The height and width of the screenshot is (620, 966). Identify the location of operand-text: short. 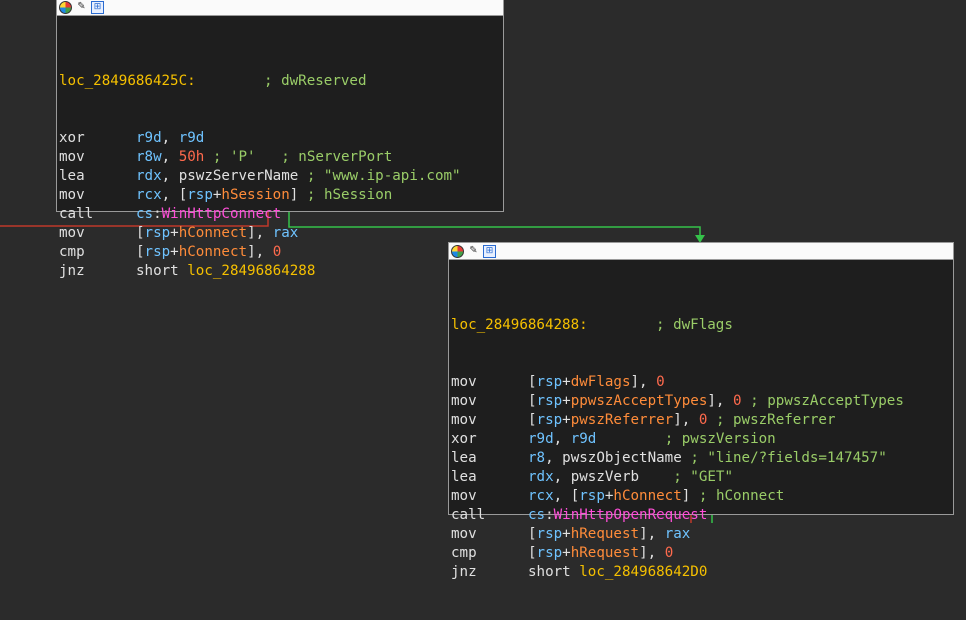
(554, 572).